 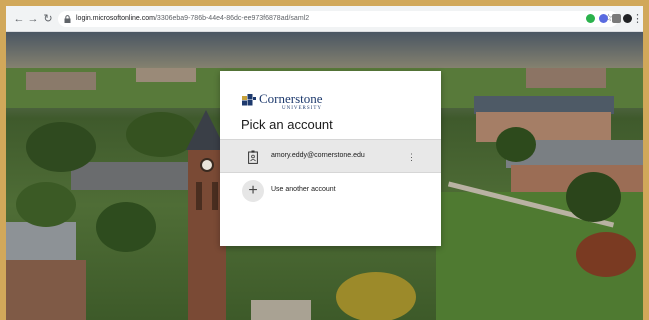 I want to click on cornerstone-logo-icon, so click(x=249, y=100).